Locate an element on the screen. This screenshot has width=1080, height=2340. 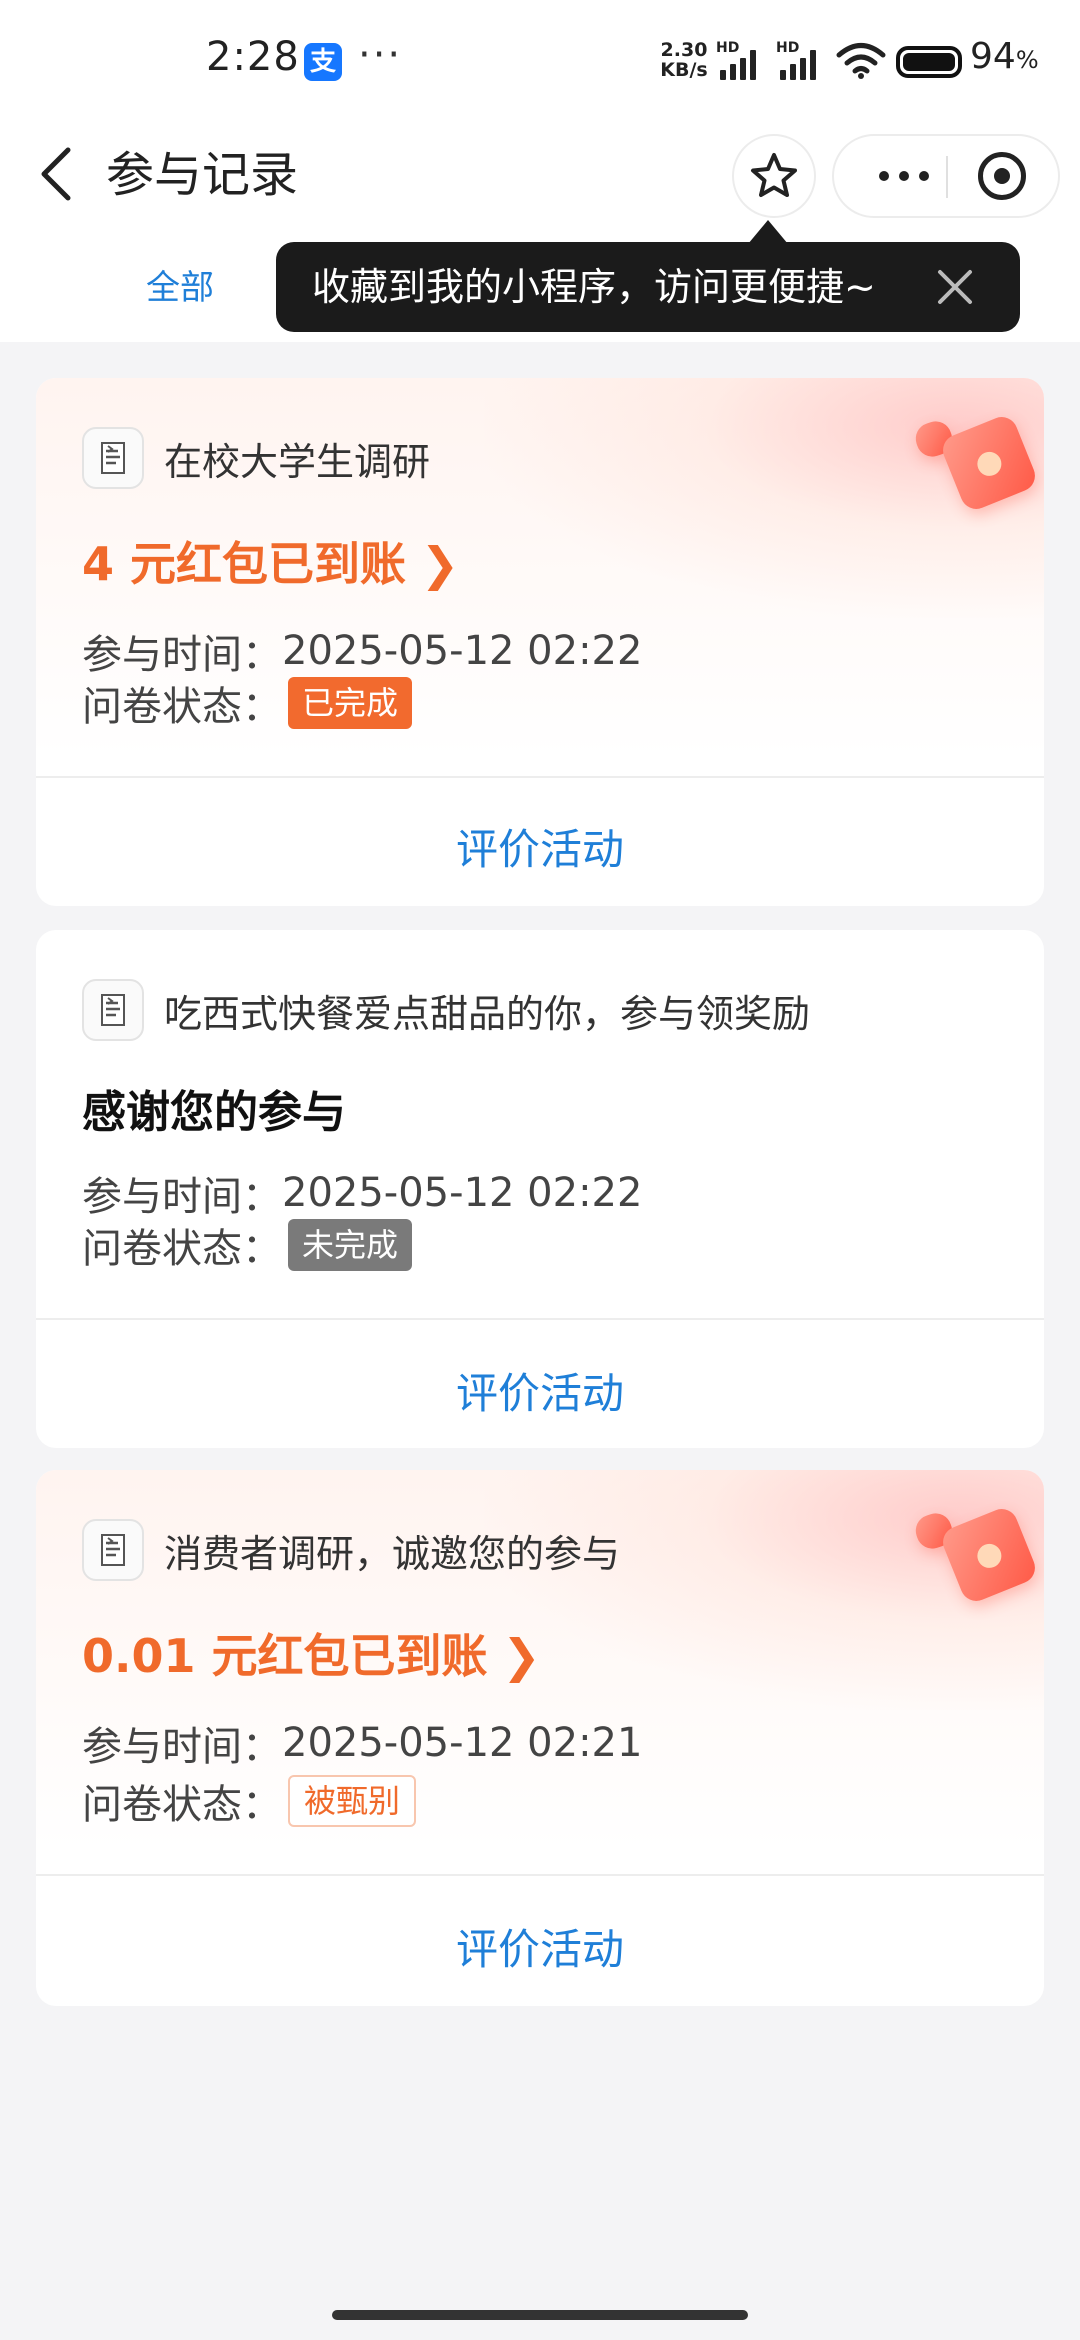
target-icon is located at coordinates (1002, 176).